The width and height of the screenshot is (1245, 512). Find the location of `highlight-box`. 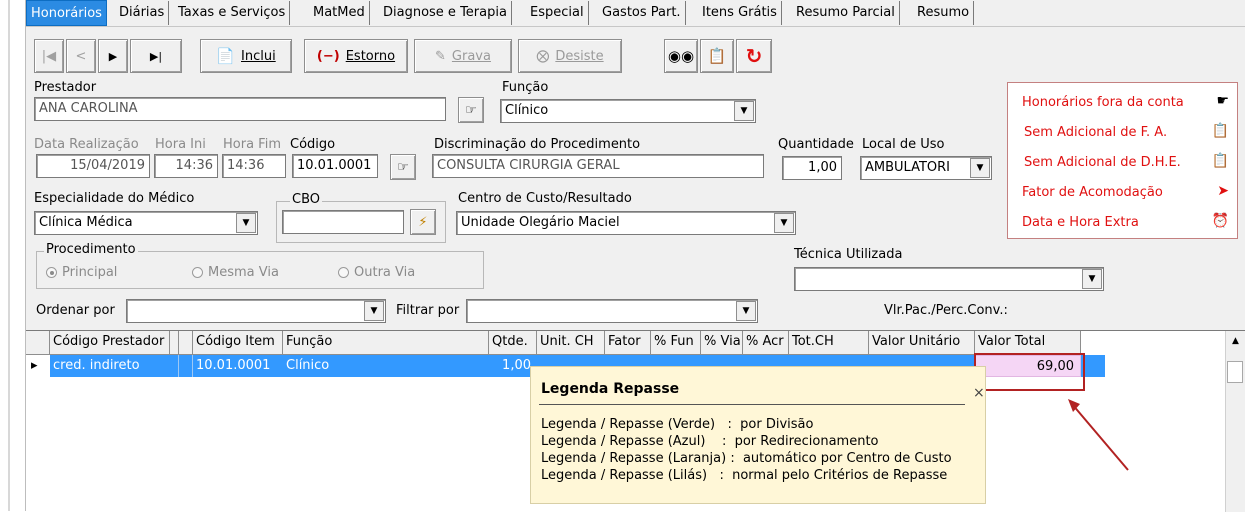

highlight-box is located at coordinates (1029, 372).